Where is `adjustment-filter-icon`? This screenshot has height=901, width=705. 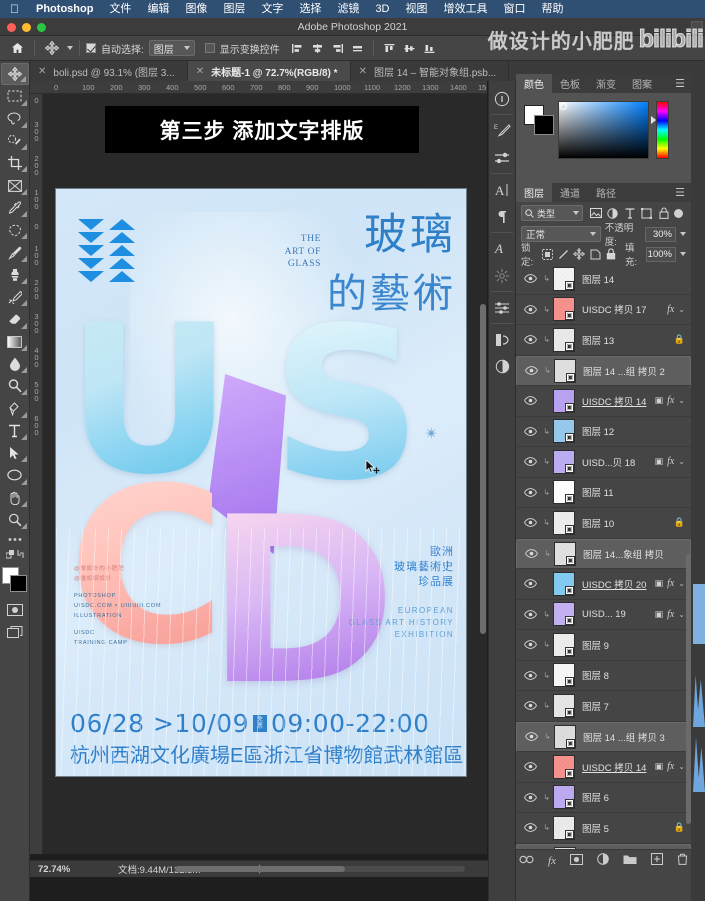
adjustment-filter-icon is located at coordinates (612, 213).